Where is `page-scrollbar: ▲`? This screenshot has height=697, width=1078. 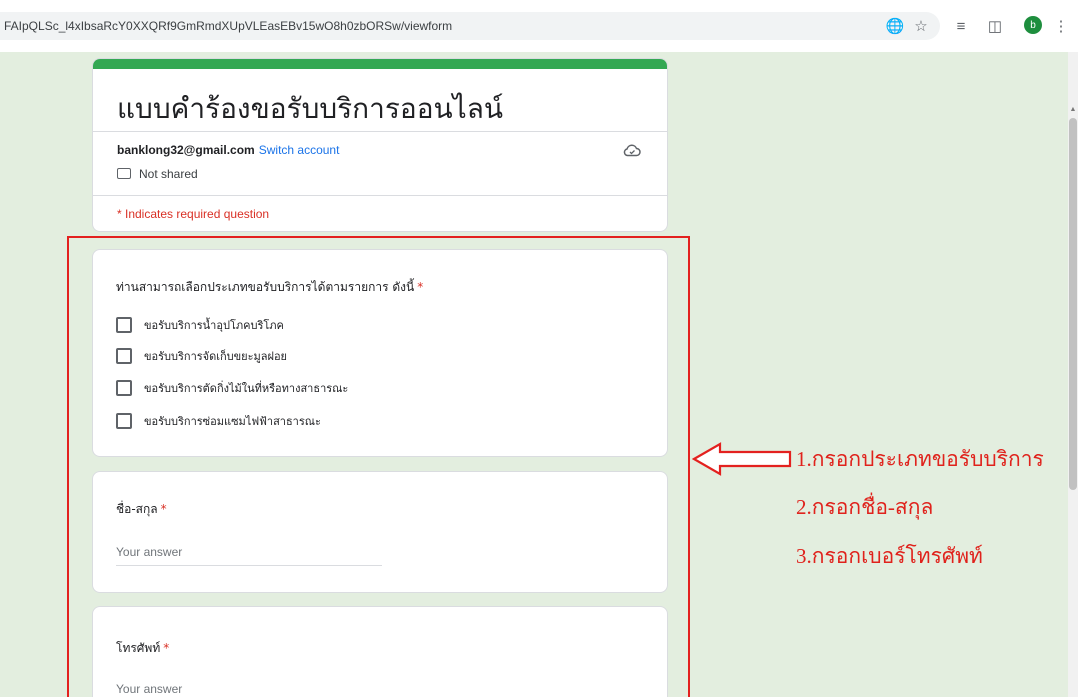 page-scrollbar: ▲ is located at coordinates (1073, 374).